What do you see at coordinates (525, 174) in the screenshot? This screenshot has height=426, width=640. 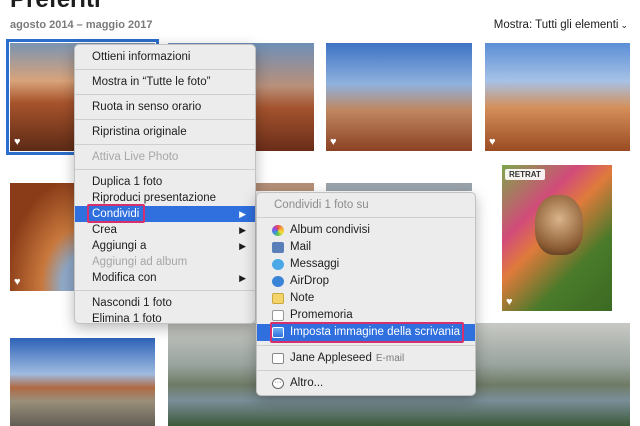 I see `portrait-badge: RETRAT` at bounding box center [525, 174].